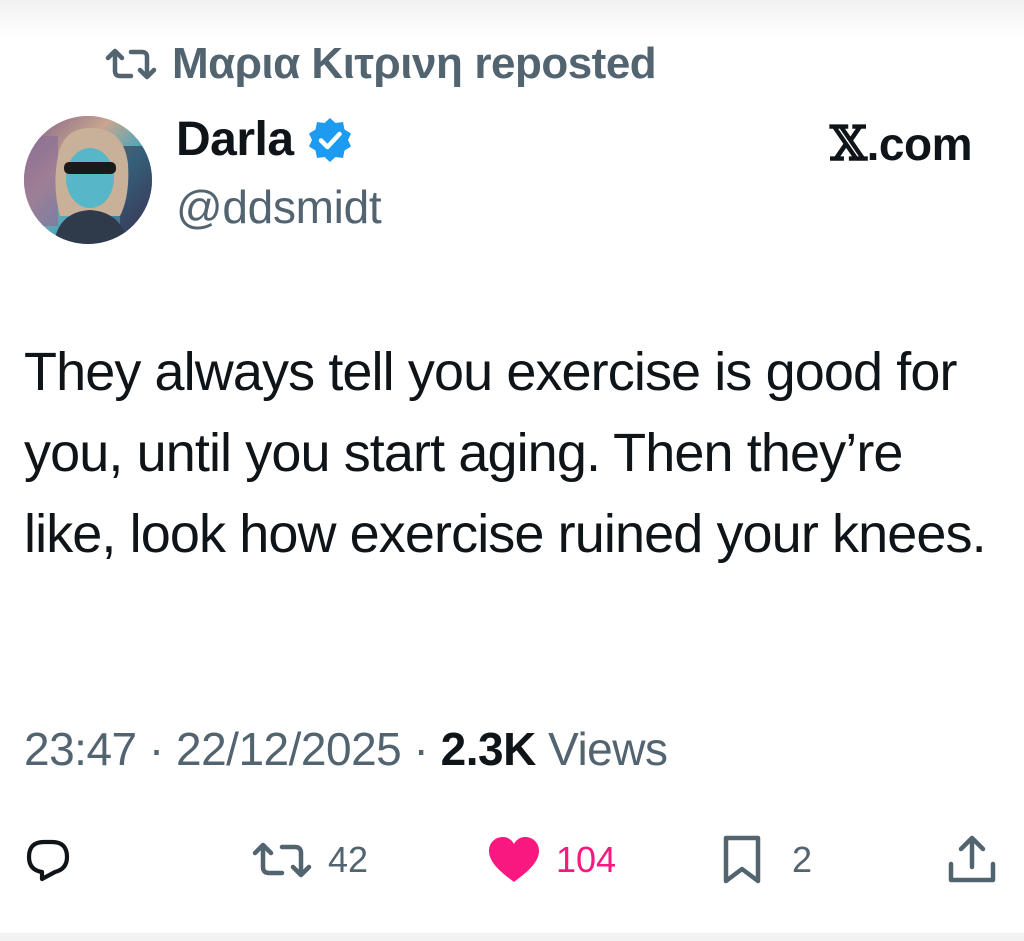 The image size is (1024, 941). I want to click on share-button, so click(972, 860).